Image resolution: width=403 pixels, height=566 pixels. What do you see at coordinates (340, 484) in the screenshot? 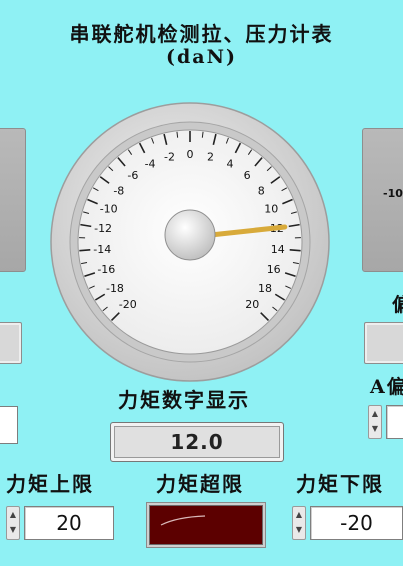
I see `lower-limit-label: 力矩下限` at bounding box center [340, 484].